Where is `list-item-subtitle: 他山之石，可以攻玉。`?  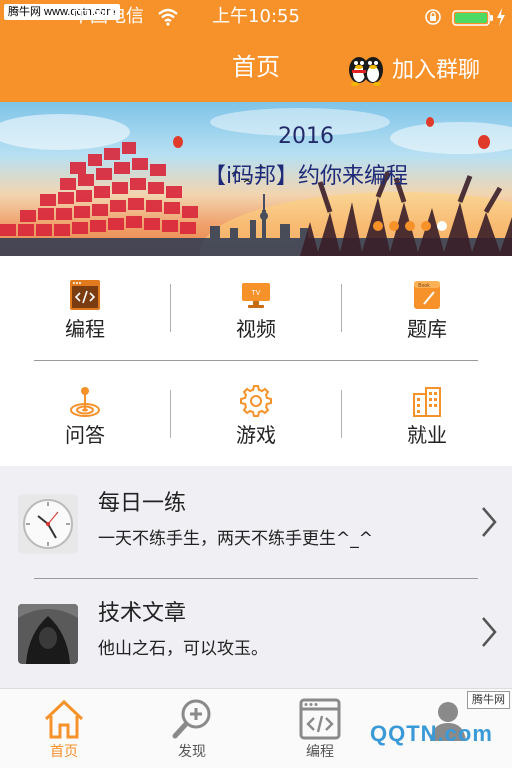 list-item-subtitle: 他山之石，可以攻玉。 is located at coordinates (183, 649).